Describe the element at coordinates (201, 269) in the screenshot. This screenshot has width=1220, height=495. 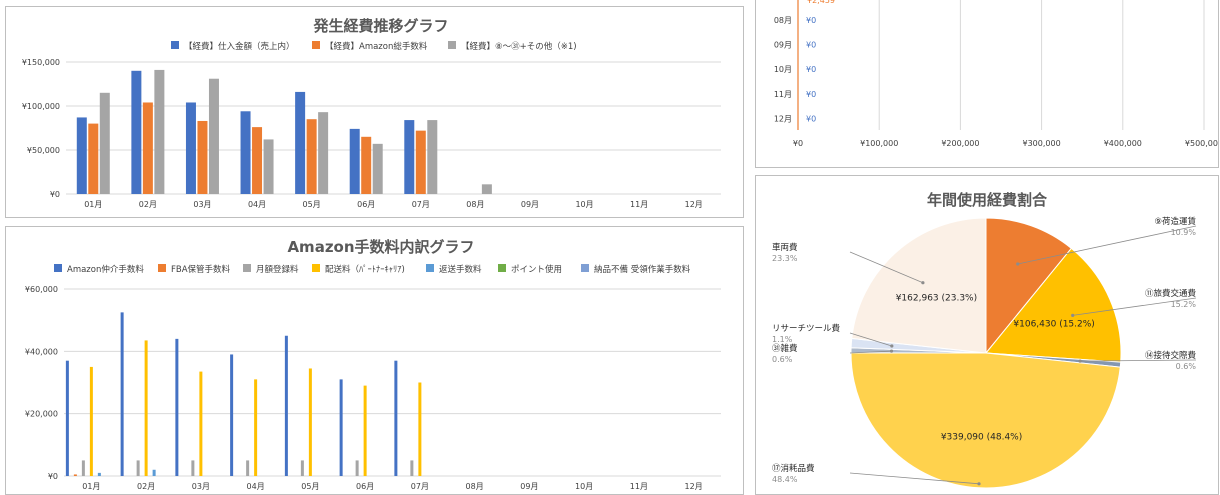
I see `legend-label: FBA保管手数料` at that location.